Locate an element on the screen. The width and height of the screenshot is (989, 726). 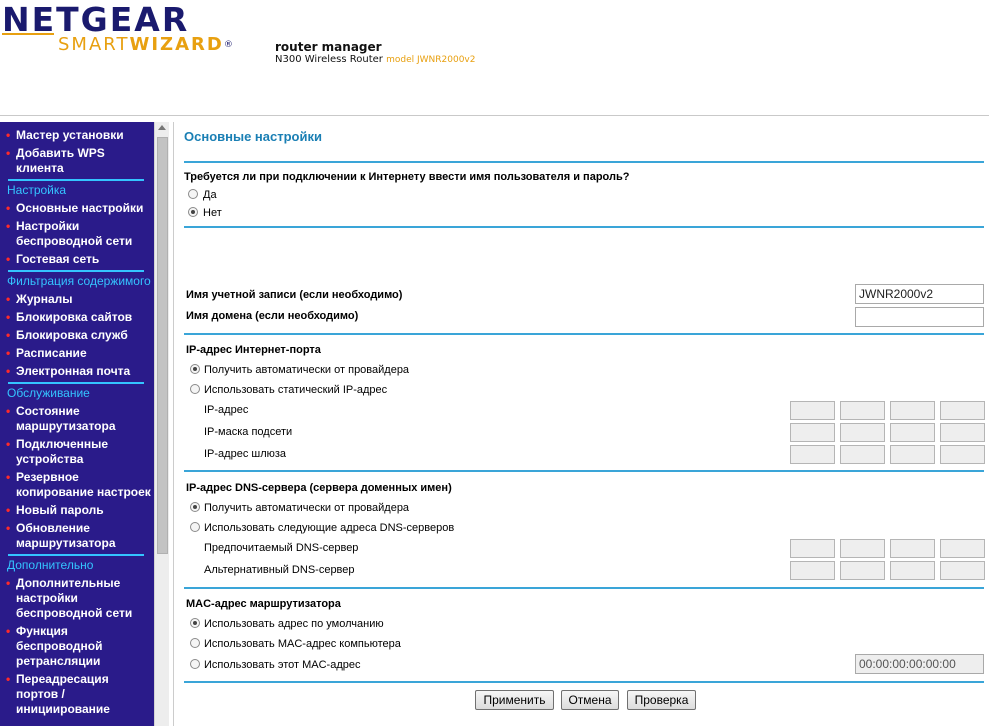
sidebar-item-label: Переадресация портов / инициирование is located at coordinates (63, 694).